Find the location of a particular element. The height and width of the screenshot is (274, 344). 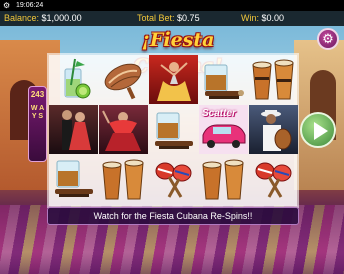

symbol-dancer is located at coordinates (173, 79).